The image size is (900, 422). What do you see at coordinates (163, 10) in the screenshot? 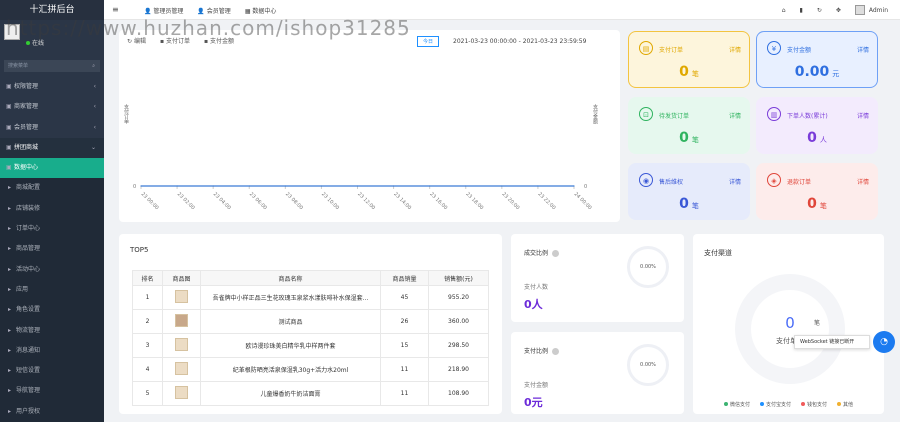
I see `tab-admin: 👤 管理员管理` at bounding box center [163, 10].